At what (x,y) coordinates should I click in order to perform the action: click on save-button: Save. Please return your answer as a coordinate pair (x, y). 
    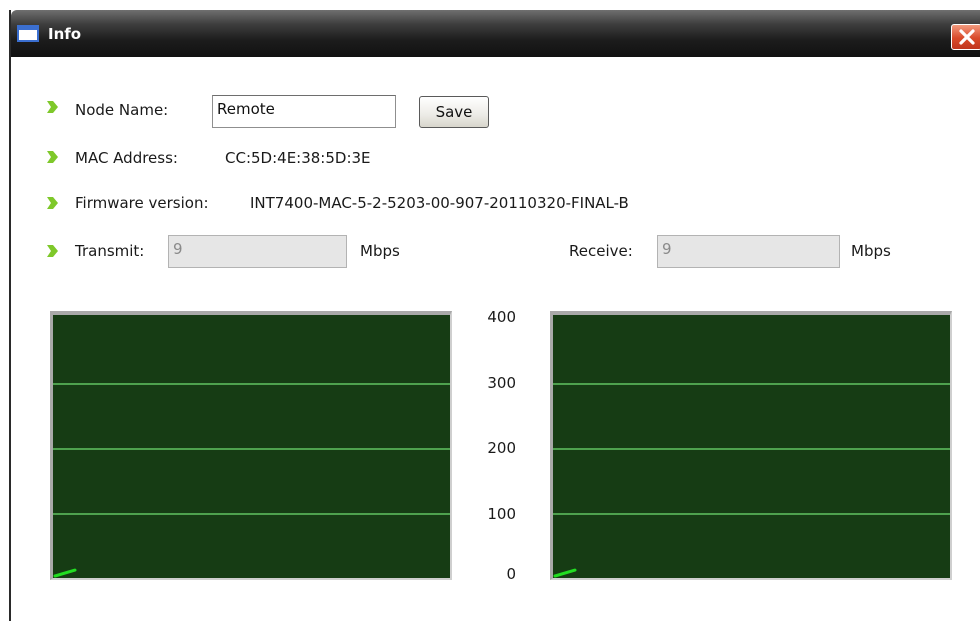
    Looking at the image, I should click on (454, 112).